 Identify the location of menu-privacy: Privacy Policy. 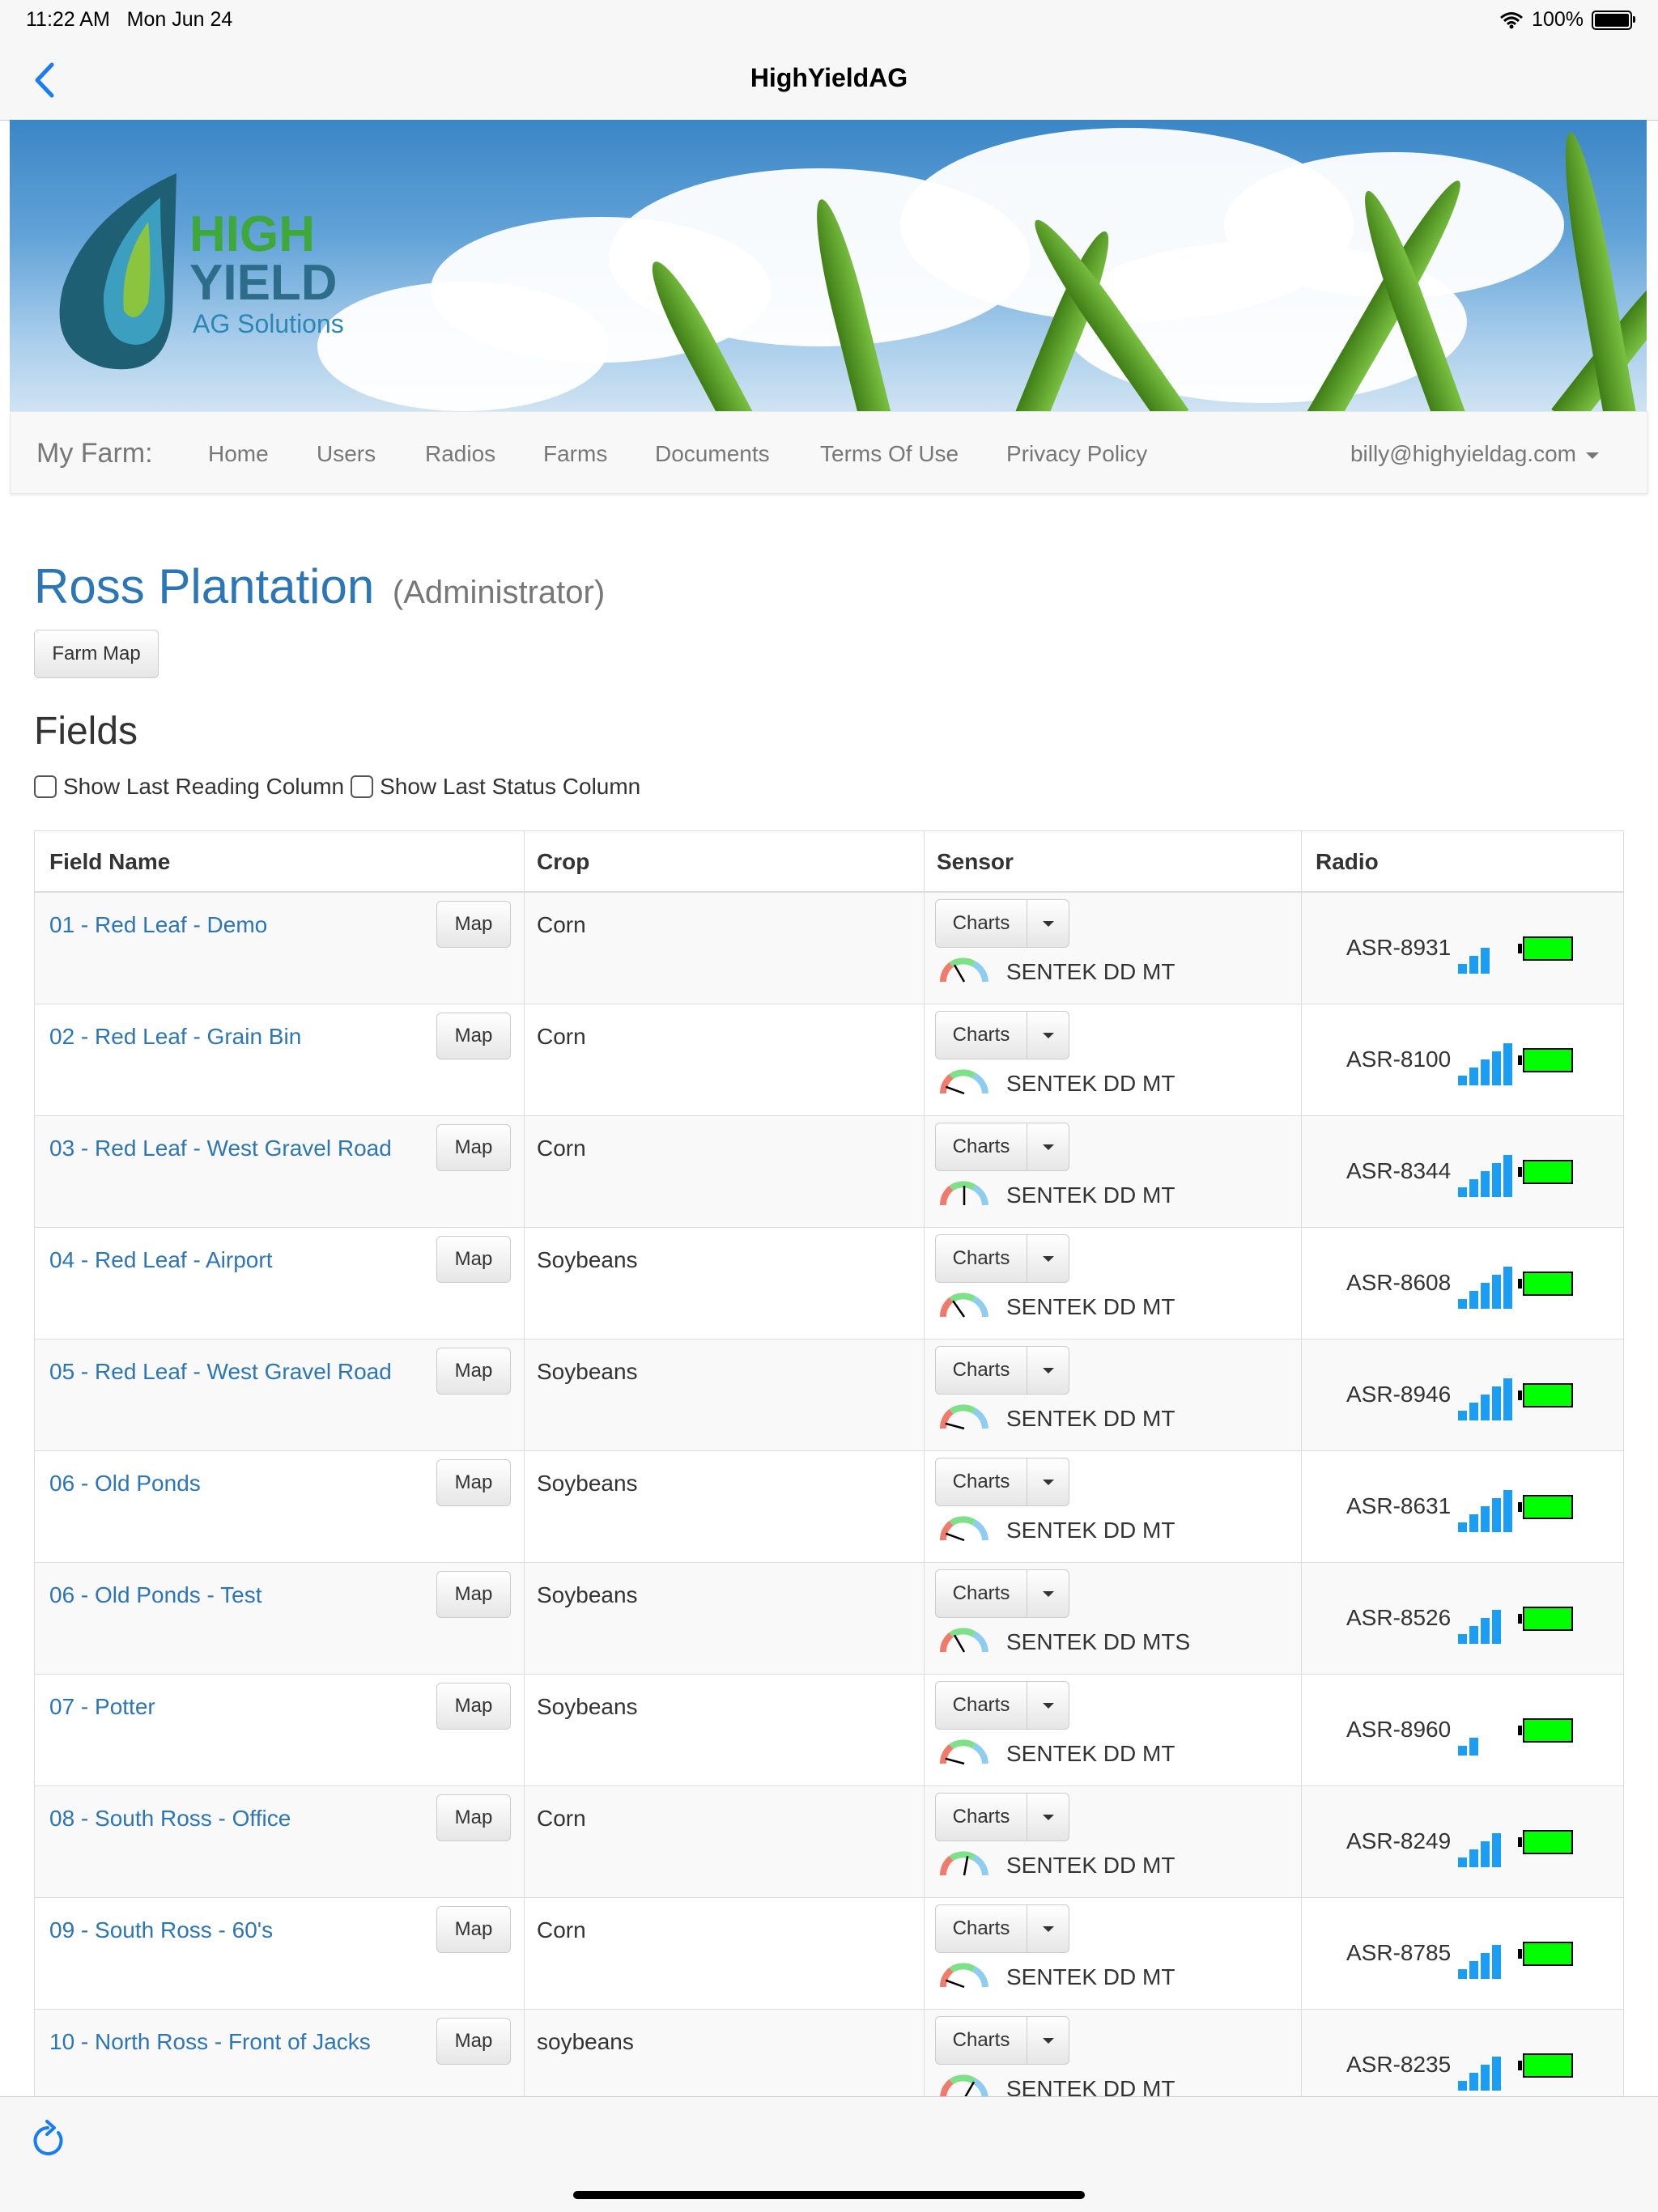
(1076, 454).